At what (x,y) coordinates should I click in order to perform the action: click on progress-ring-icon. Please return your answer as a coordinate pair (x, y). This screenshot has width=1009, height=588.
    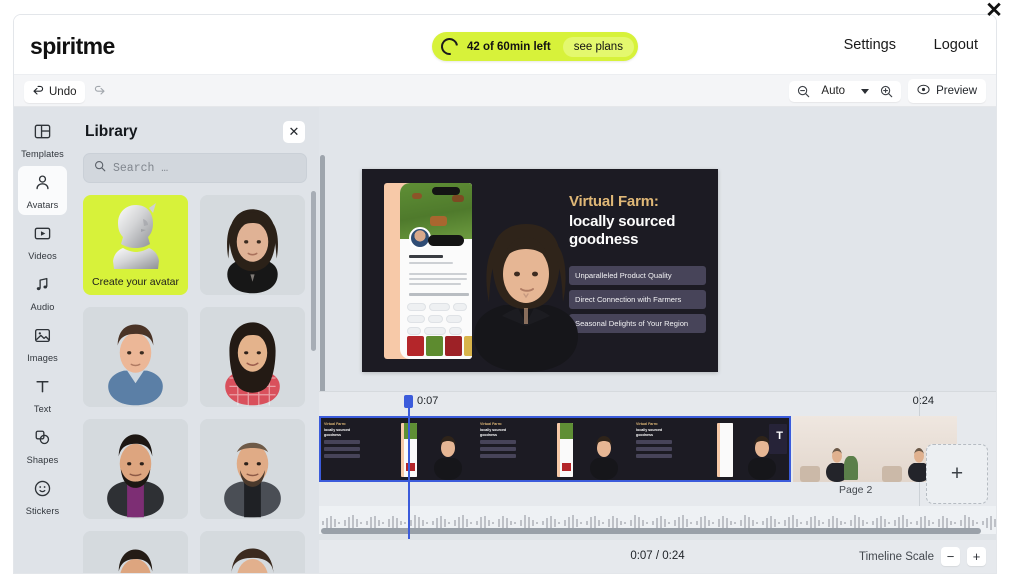
    Looking at the image, I should click on (449, 46).